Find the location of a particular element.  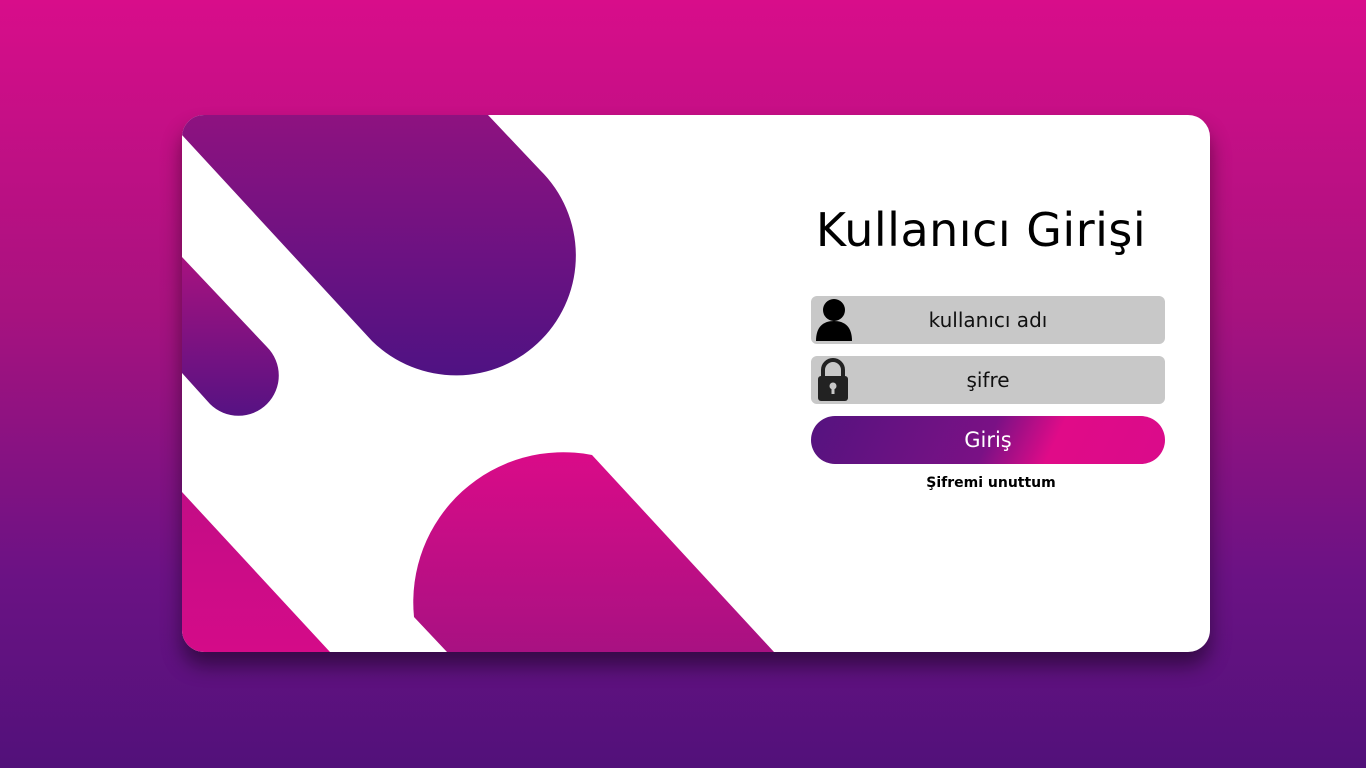

user-silhouette-icon is located at coordinates (833, 320).